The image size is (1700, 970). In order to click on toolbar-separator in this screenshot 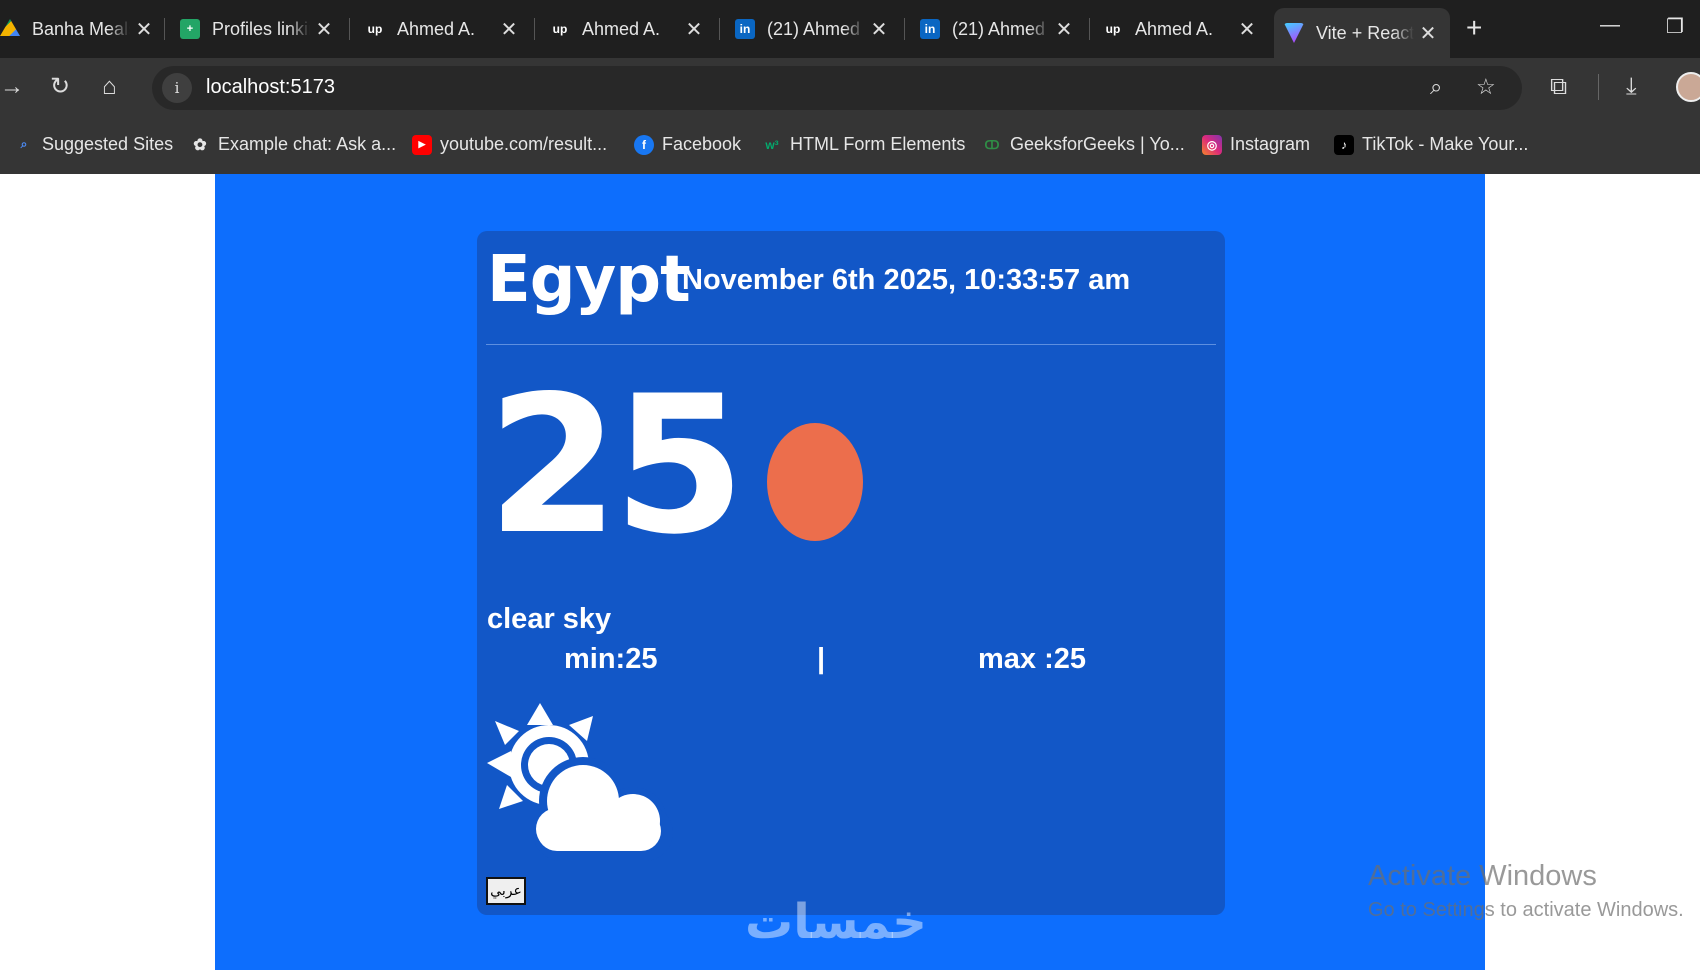, I will do `click(1598, 87)`.